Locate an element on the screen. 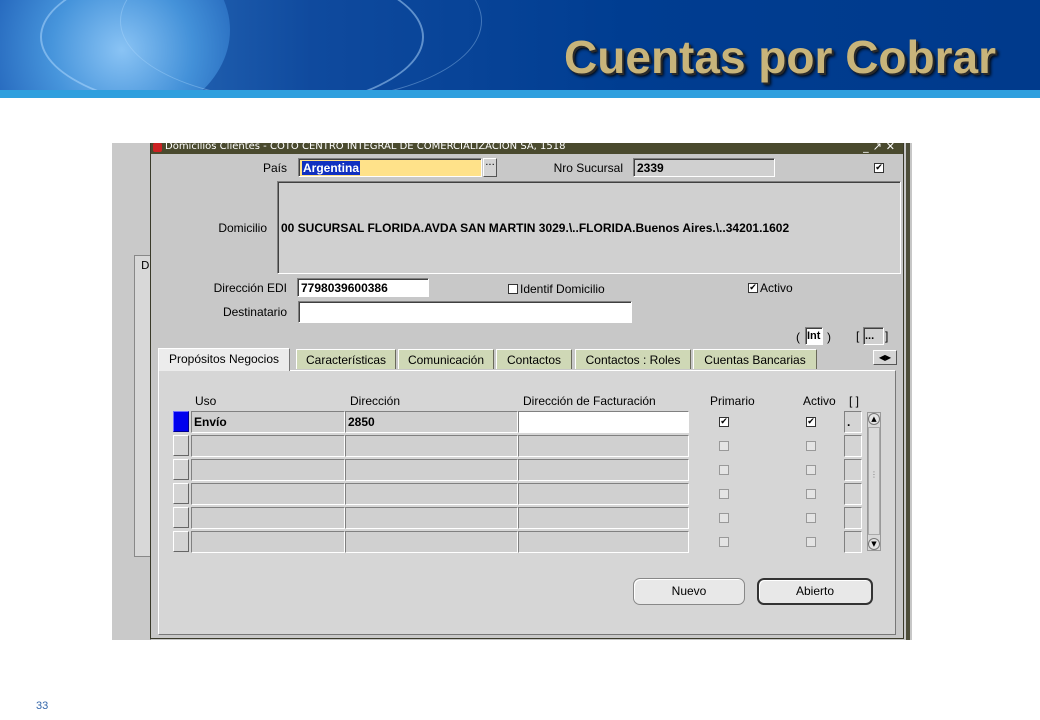 This screenshot has width=1040, height=720. identif-label: Identif Domicilio is located at coordinates (562, 289).